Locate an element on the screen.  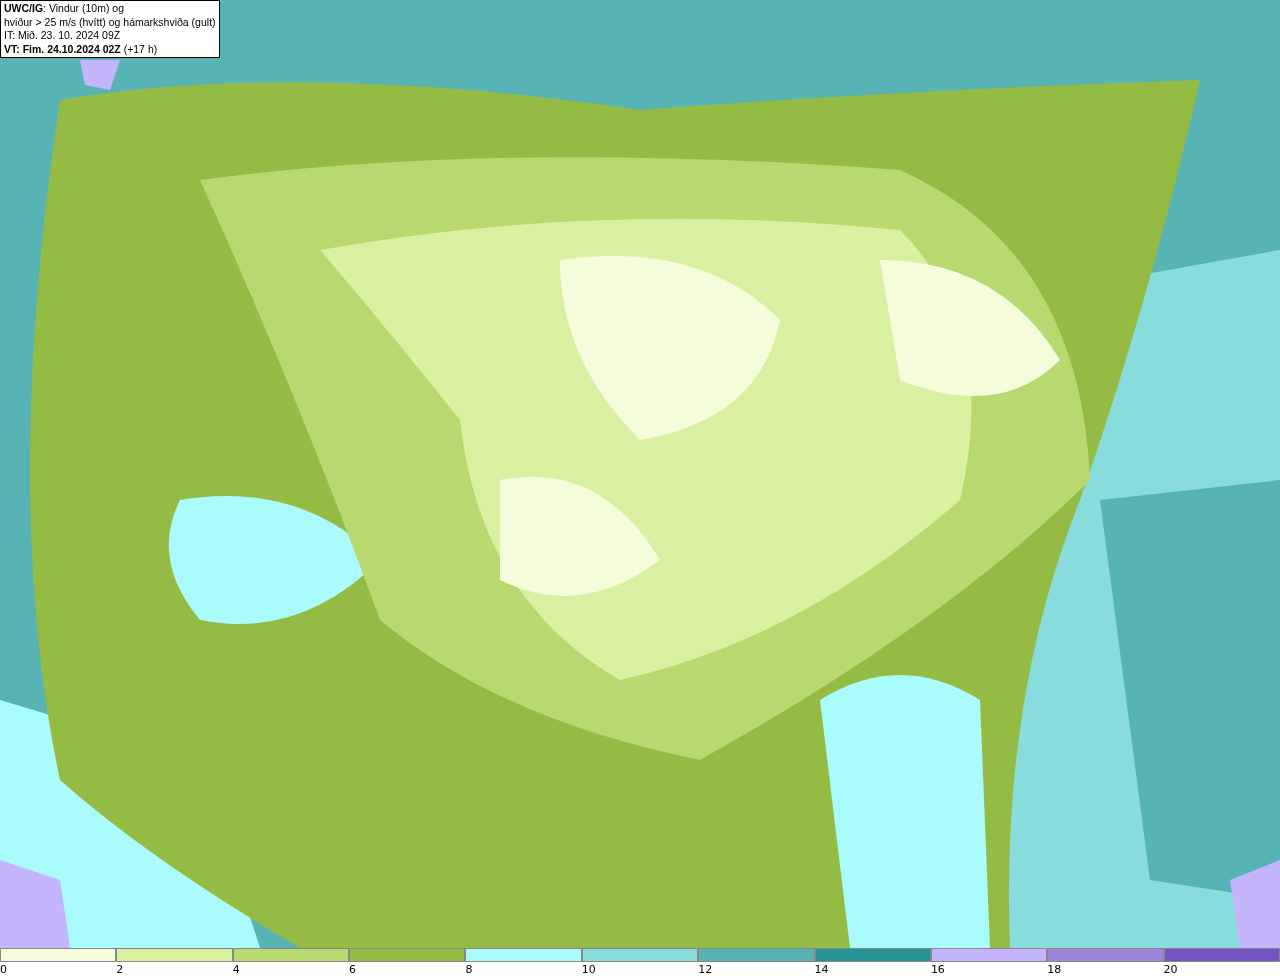
title-line: UWC/IG: Vindur (10m) og is located at coordinates (64, 9).